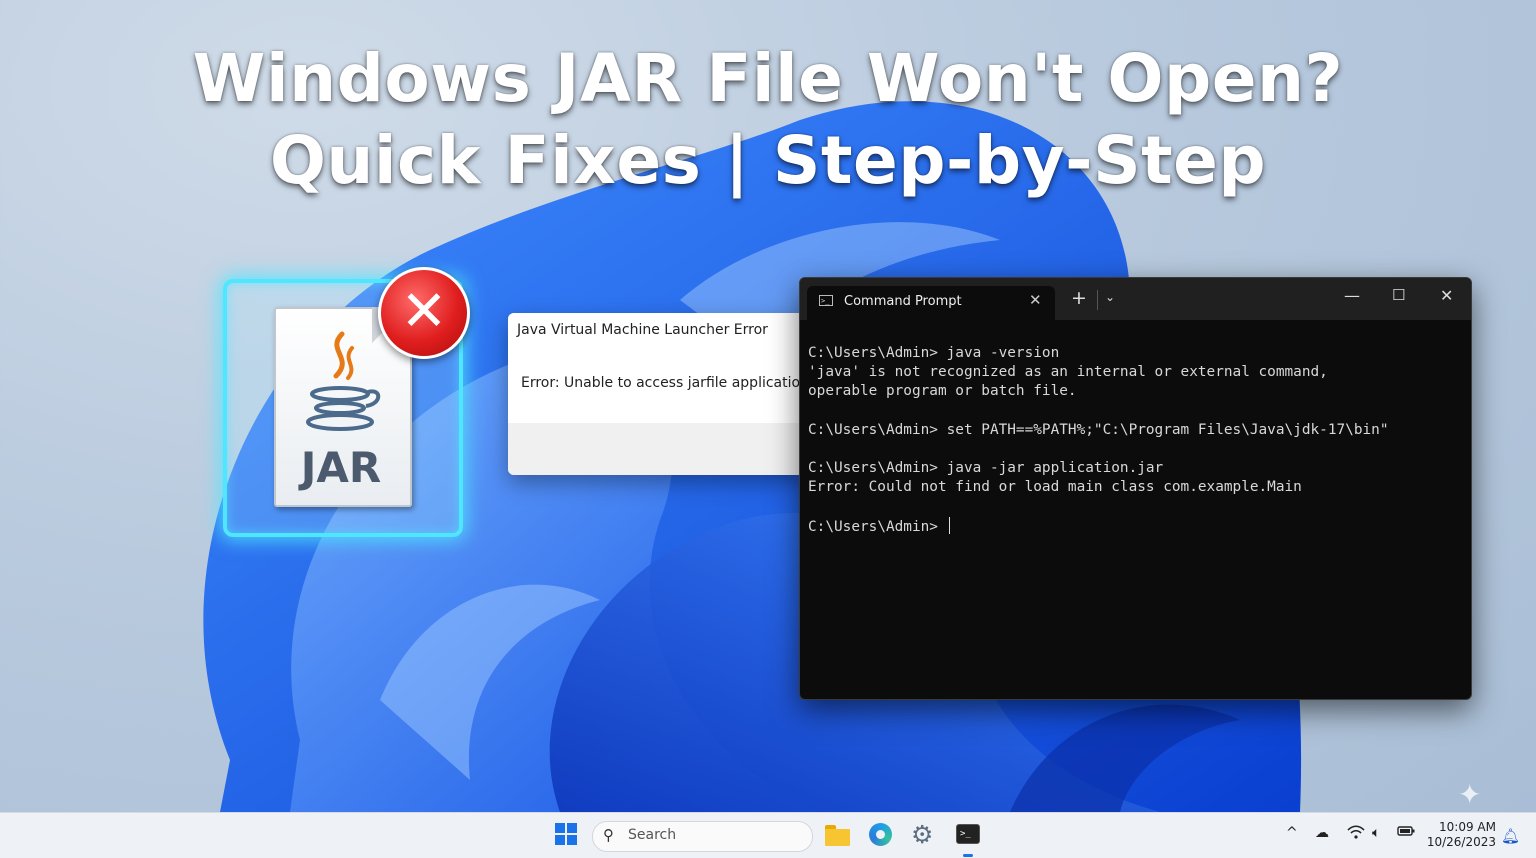 The image size is (1536, 858). What do you see at coordinates (837, 835) in the screenshot?
I see `file-explorer-icon` at bounding box center [837, 835].